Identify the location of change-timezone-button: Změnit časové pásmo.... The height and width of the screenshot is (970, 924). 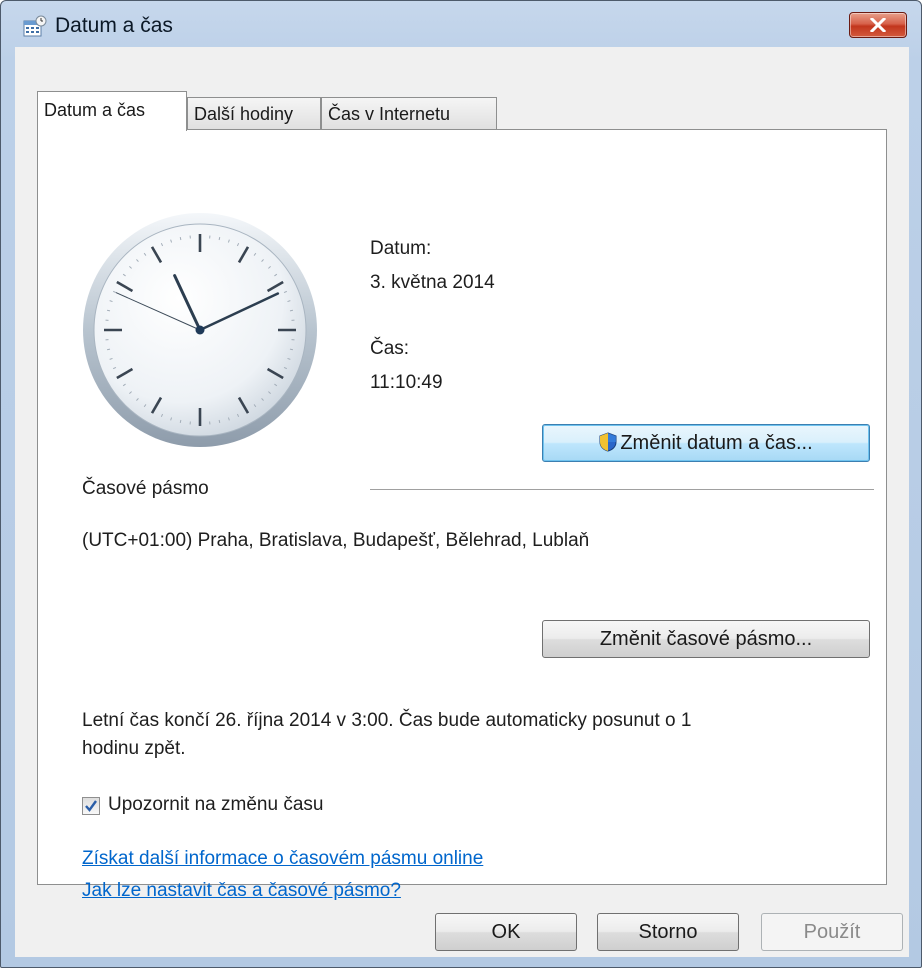
(706, 639).